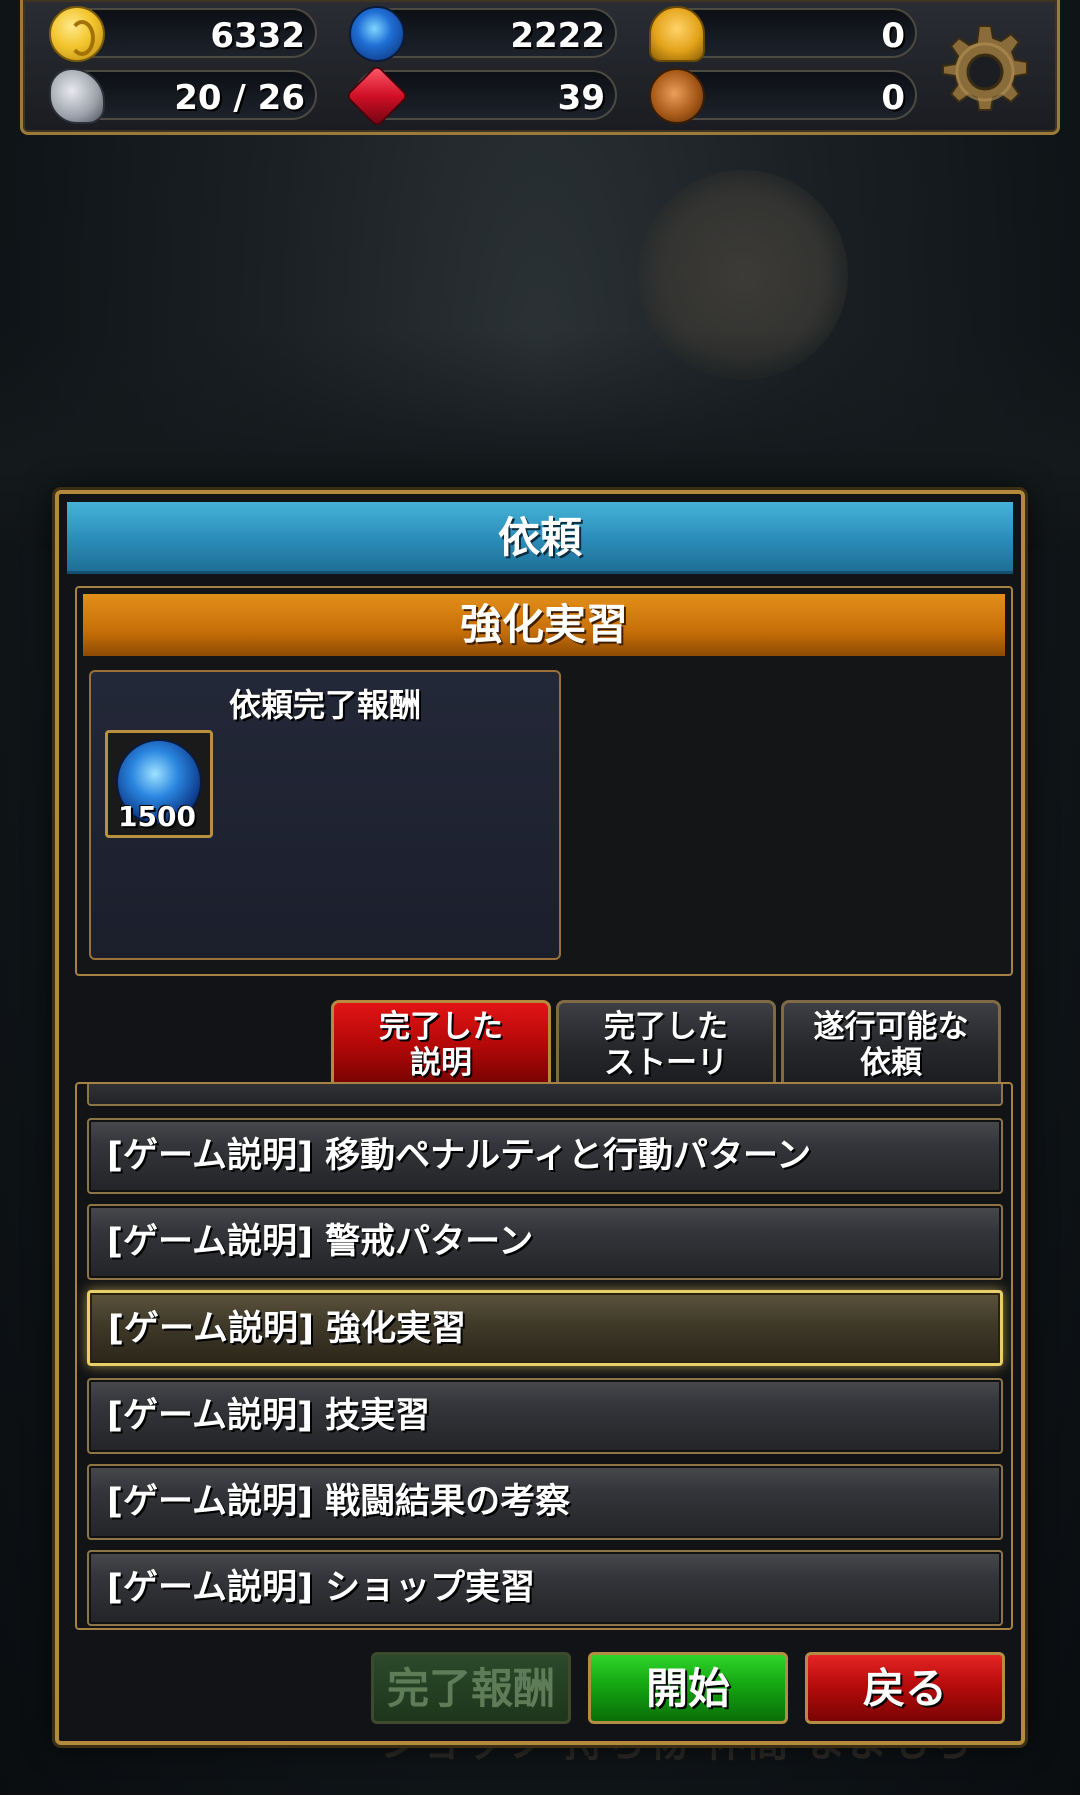 Image resolution: width=1080 pixels, height=1795 pixels. I want to click on gold-counter: 6332, so click(183, 34).